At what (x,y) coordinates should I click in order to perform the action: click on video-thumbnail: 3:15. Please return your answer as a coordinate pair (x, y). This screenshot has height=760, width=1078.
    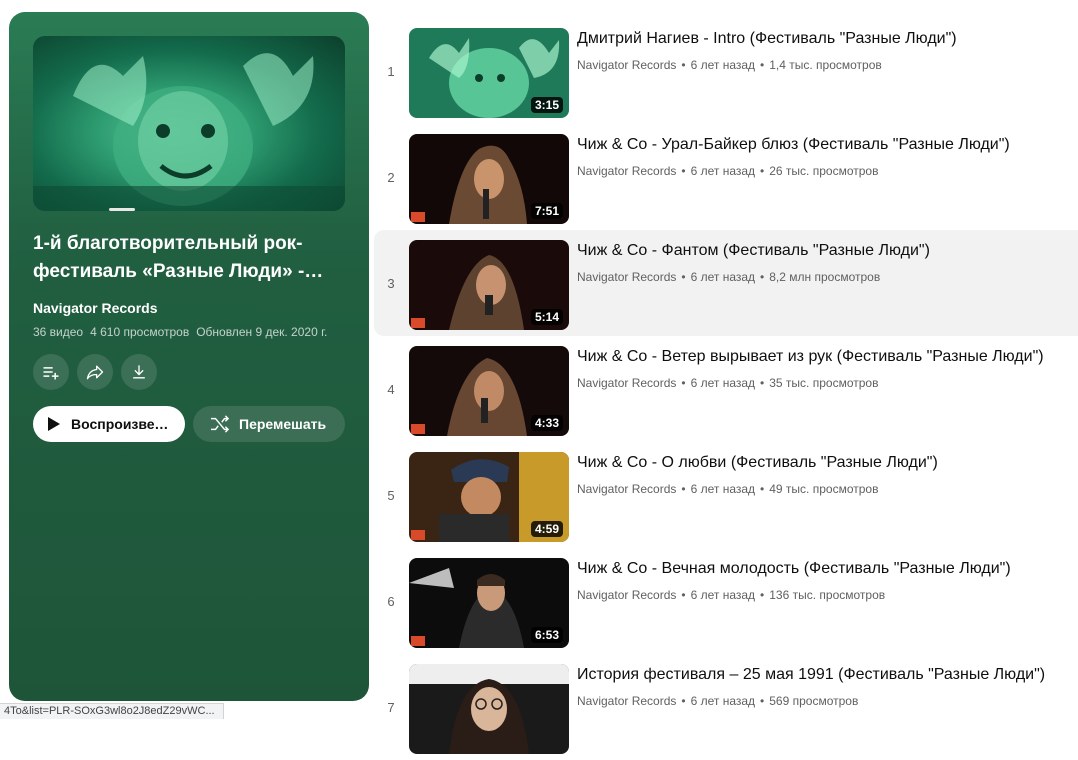
    Looking at the image, I should click on (489, 73).